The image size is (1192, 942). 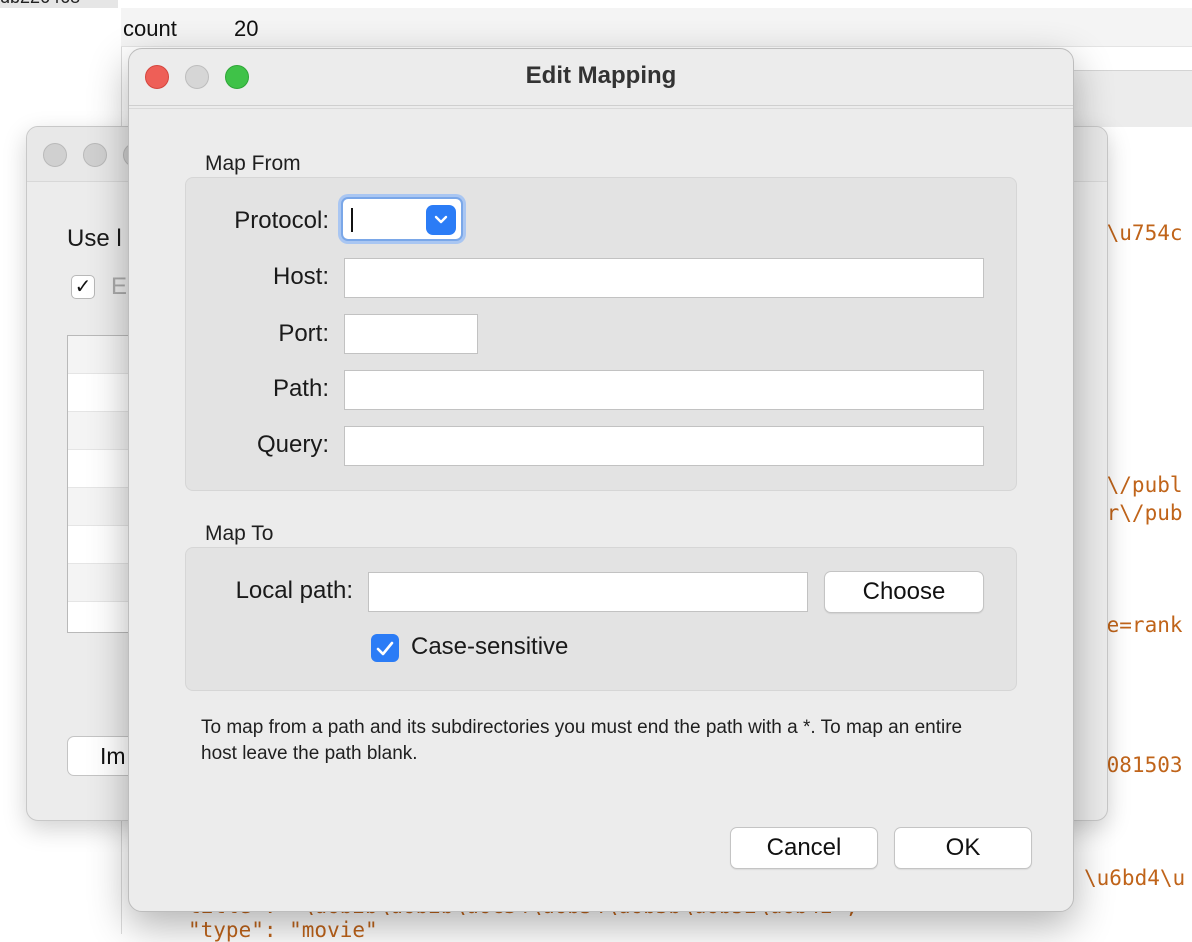 What do you see at coordinates (352, 220) in the screenshot?
I see `text-caret` at bounding box center [352, 220].